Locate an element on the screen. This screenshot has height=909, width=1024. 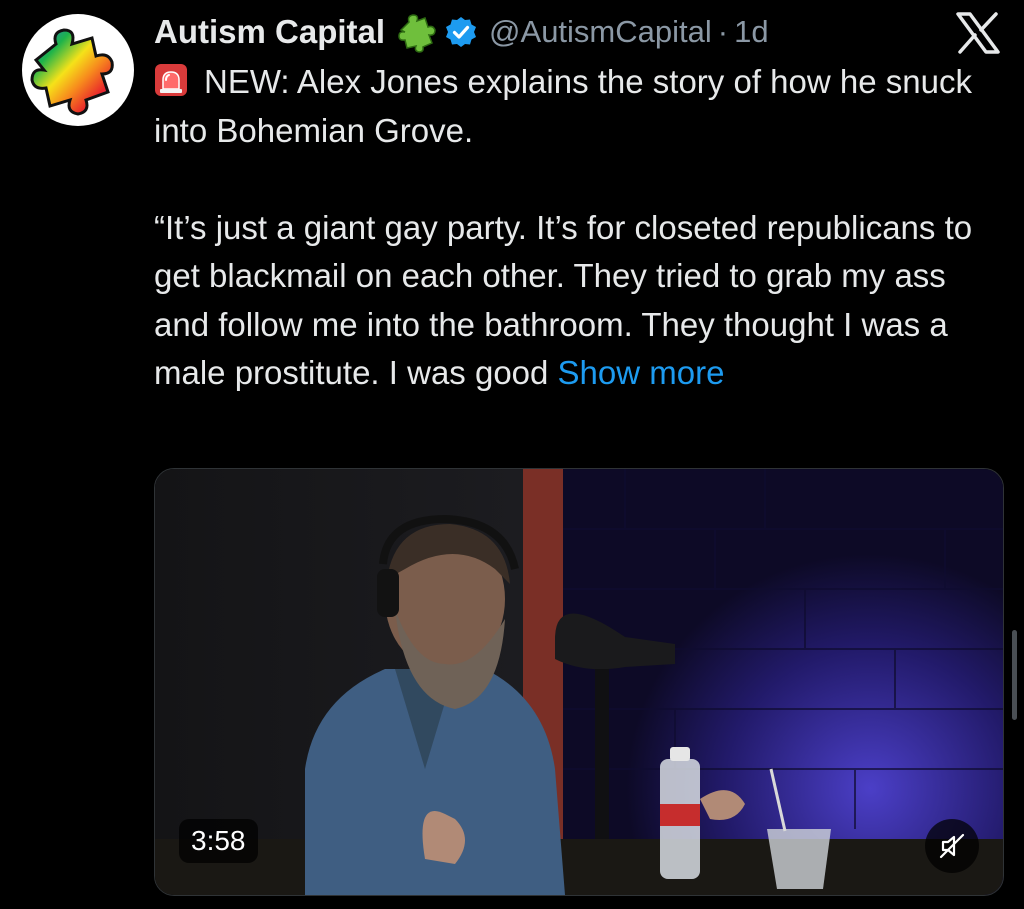
tweet-header: Autism Capital @AutismCapital · 1d is located at coordinates (544, 32).